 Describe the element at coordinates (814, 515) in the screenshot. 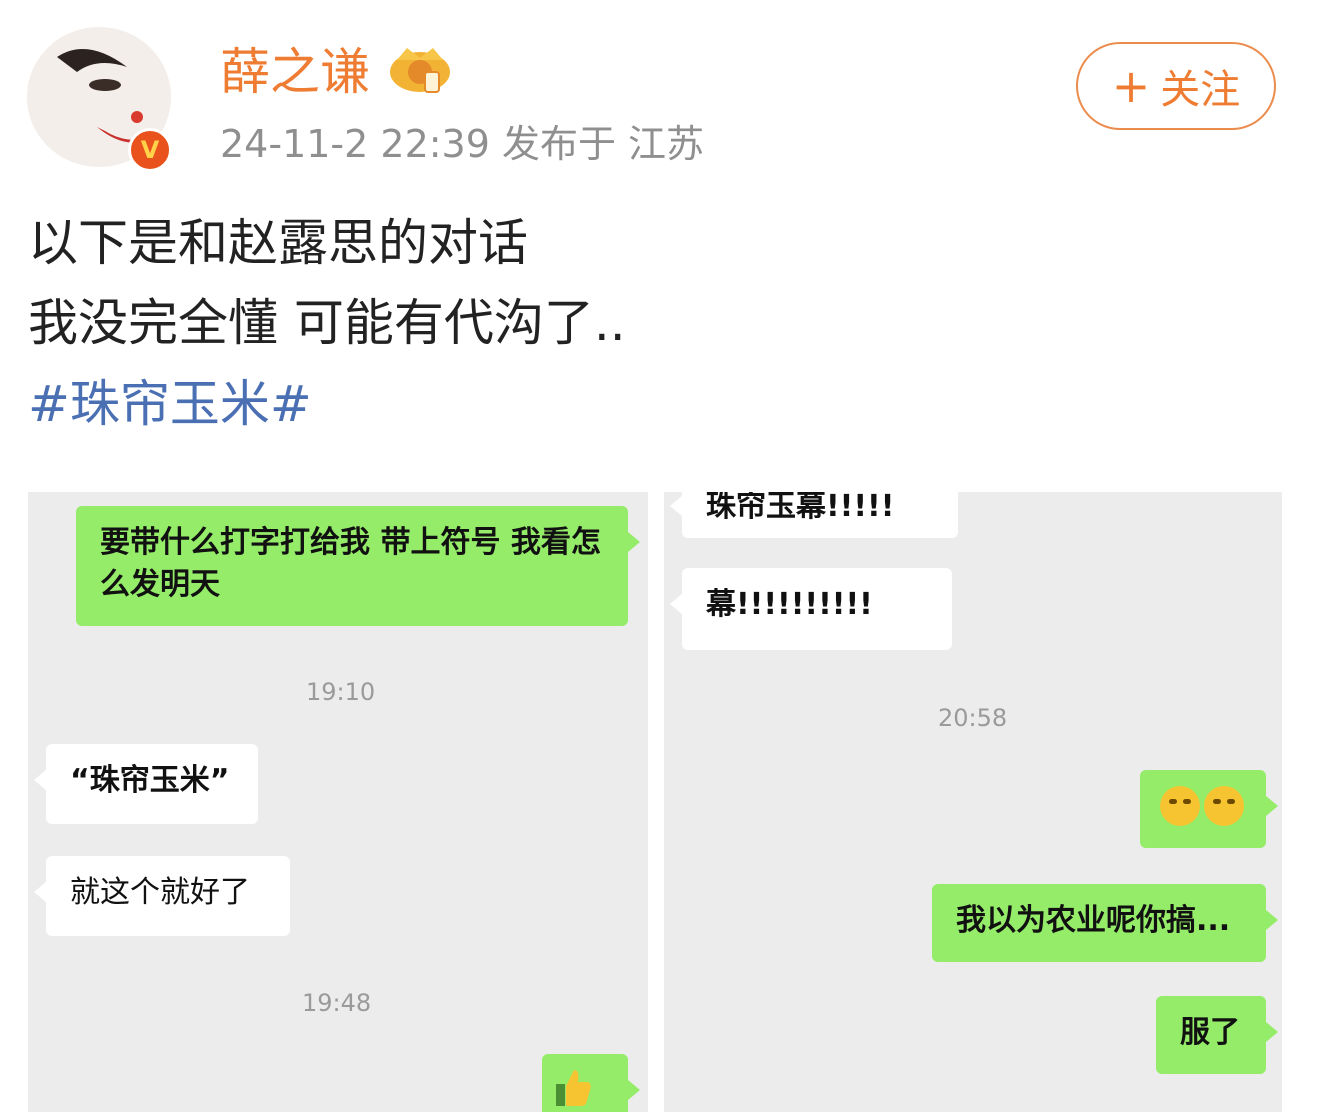

I see `chat-message-received: 珠帘玉幕!!!!!` at that location.